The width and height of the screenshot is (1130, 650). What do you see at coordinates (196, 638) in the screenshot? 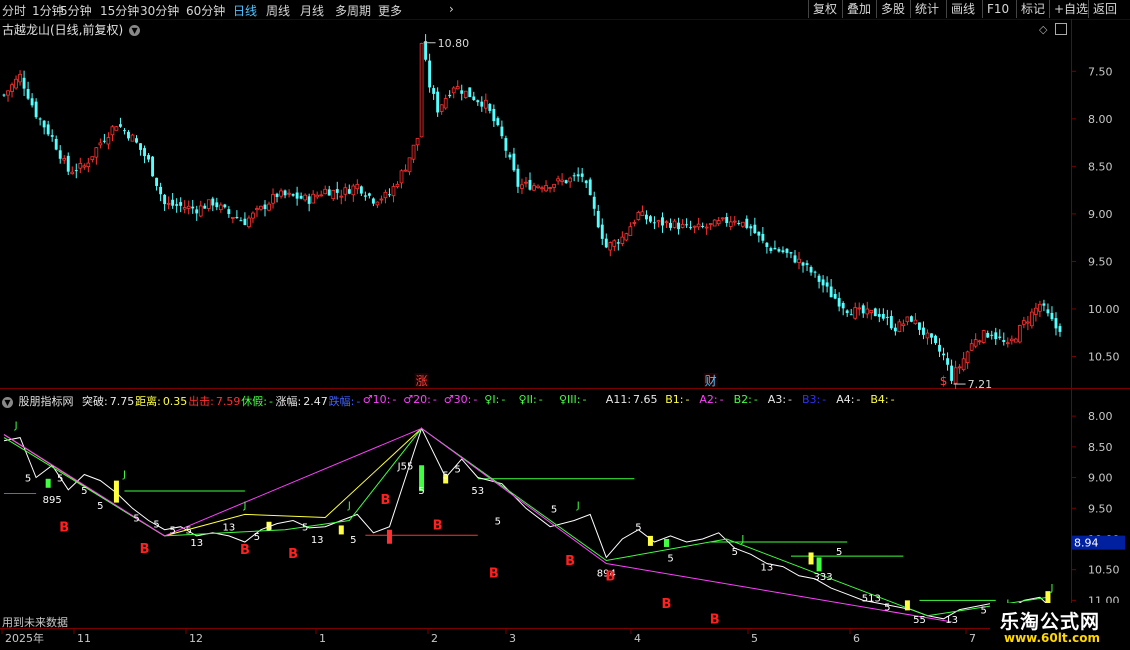
I see `x-tick-label: 12` at bounding box center [196, 638].